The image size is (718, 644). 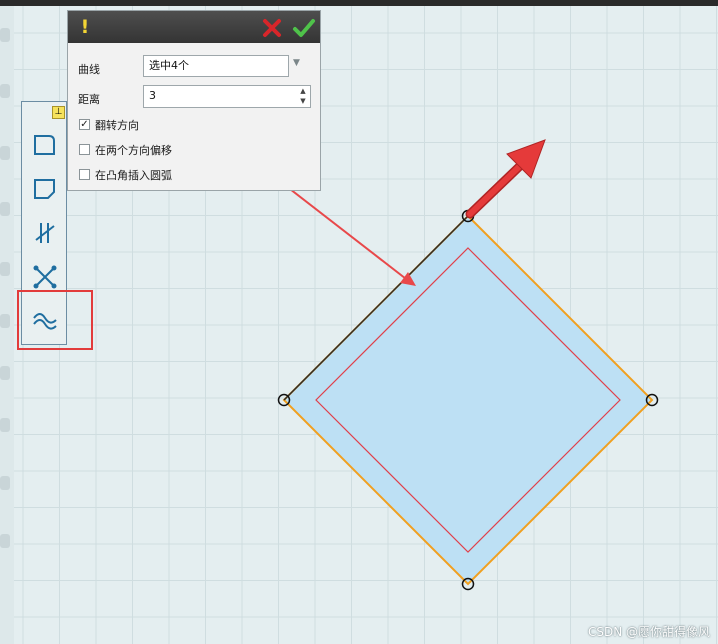 I want to click on insert-arc-checkbox, so click(x=84, y=174).